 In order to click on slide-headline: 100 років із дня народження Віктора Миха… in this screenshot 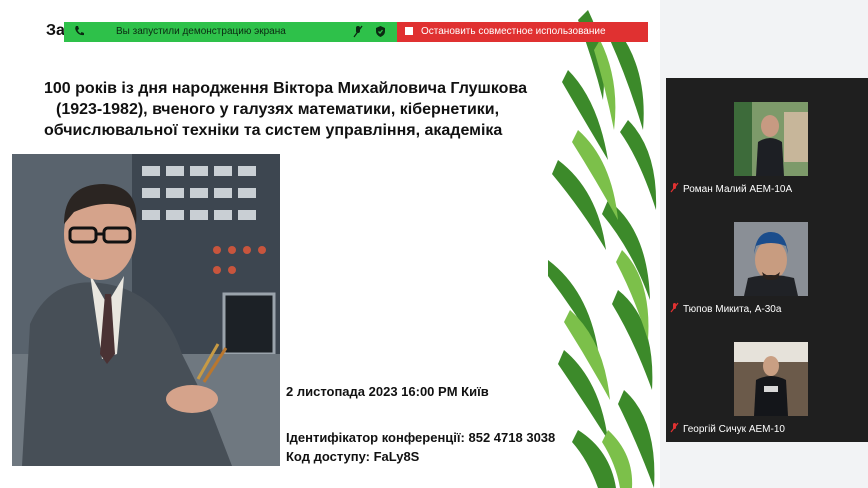, I will do `click(299, 109)`.